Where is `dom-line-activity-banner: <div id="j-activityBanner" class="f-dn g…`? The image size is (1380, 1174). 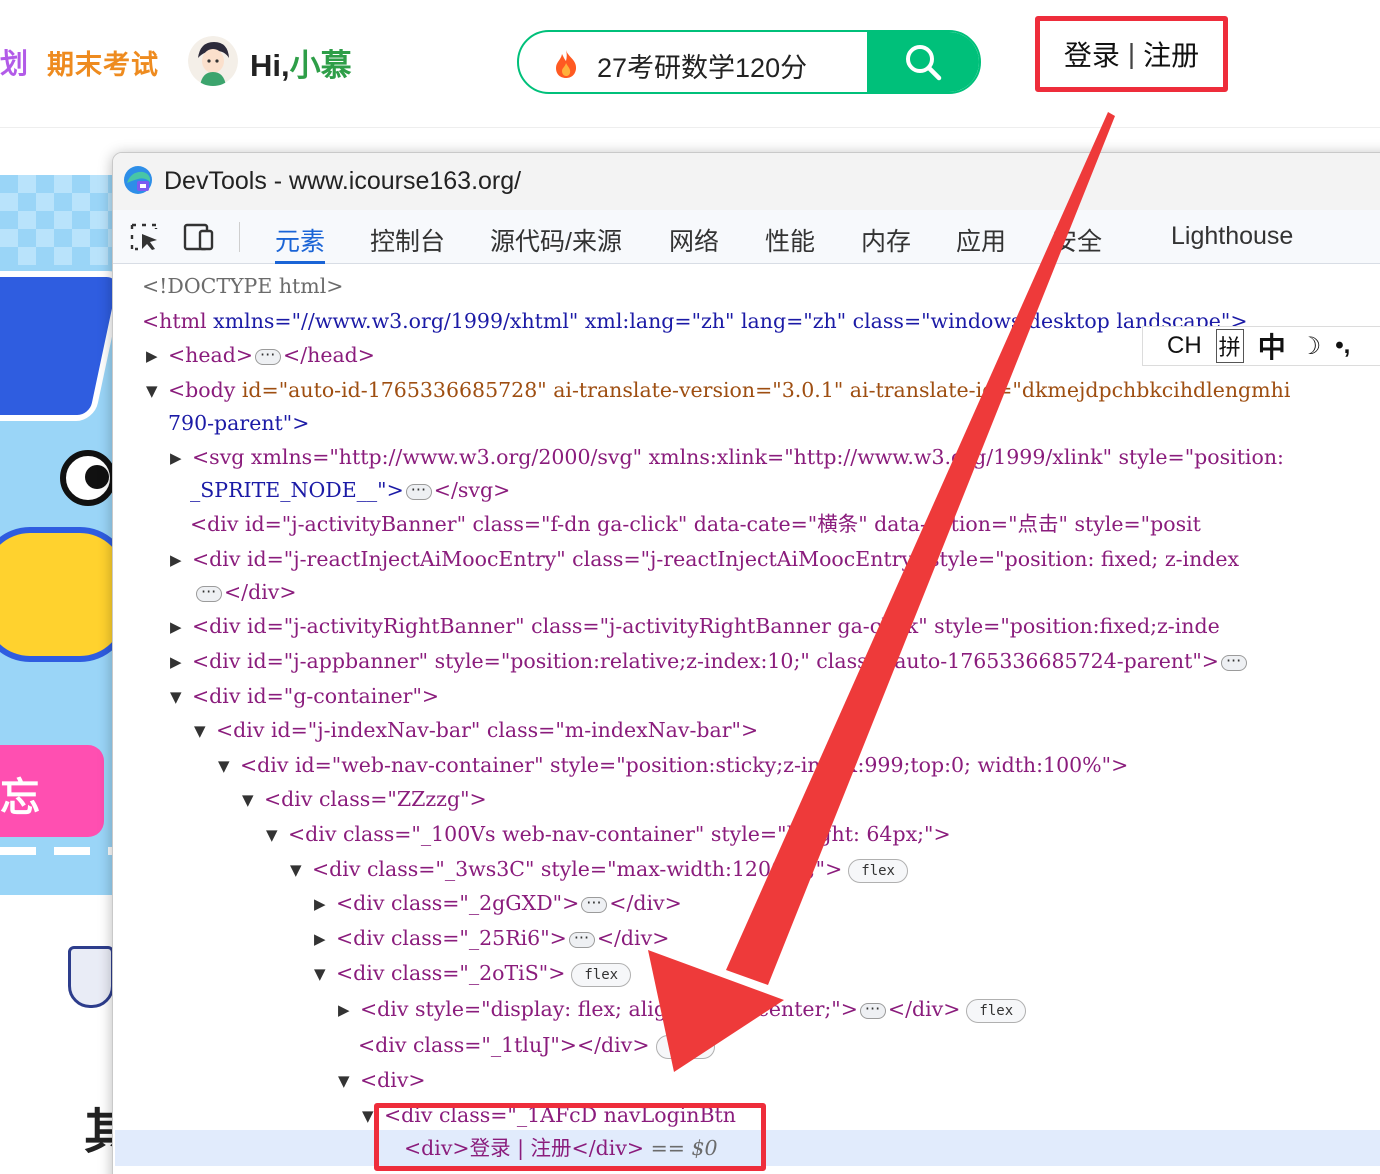 dom-line-activity-banner: <div id="j-activityBanner" class="f-dn g… is located at coordinates (695, 524).